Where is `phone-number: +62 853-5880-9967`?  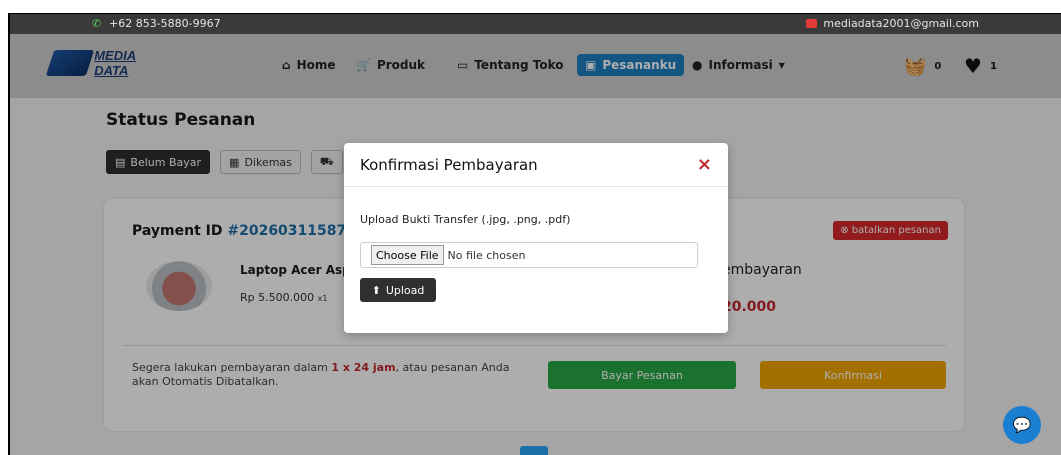 phone-number: +62 853-5880-9967 is located at coordinates (165, 23).